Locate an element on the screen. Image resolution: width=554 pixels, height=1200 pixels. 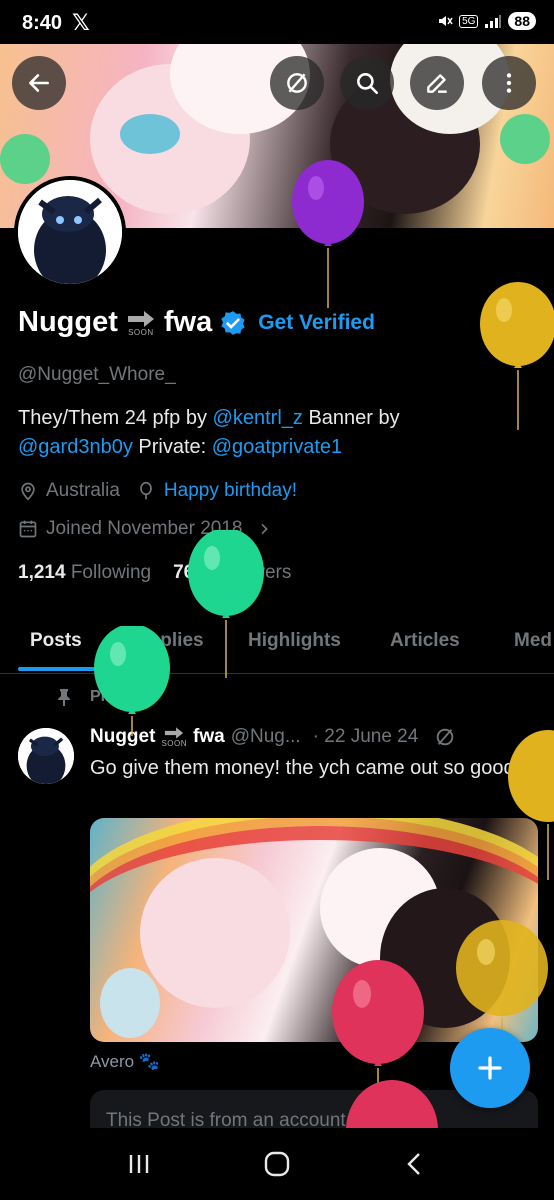
location-text: Australia is located at coordinates (83, 490).